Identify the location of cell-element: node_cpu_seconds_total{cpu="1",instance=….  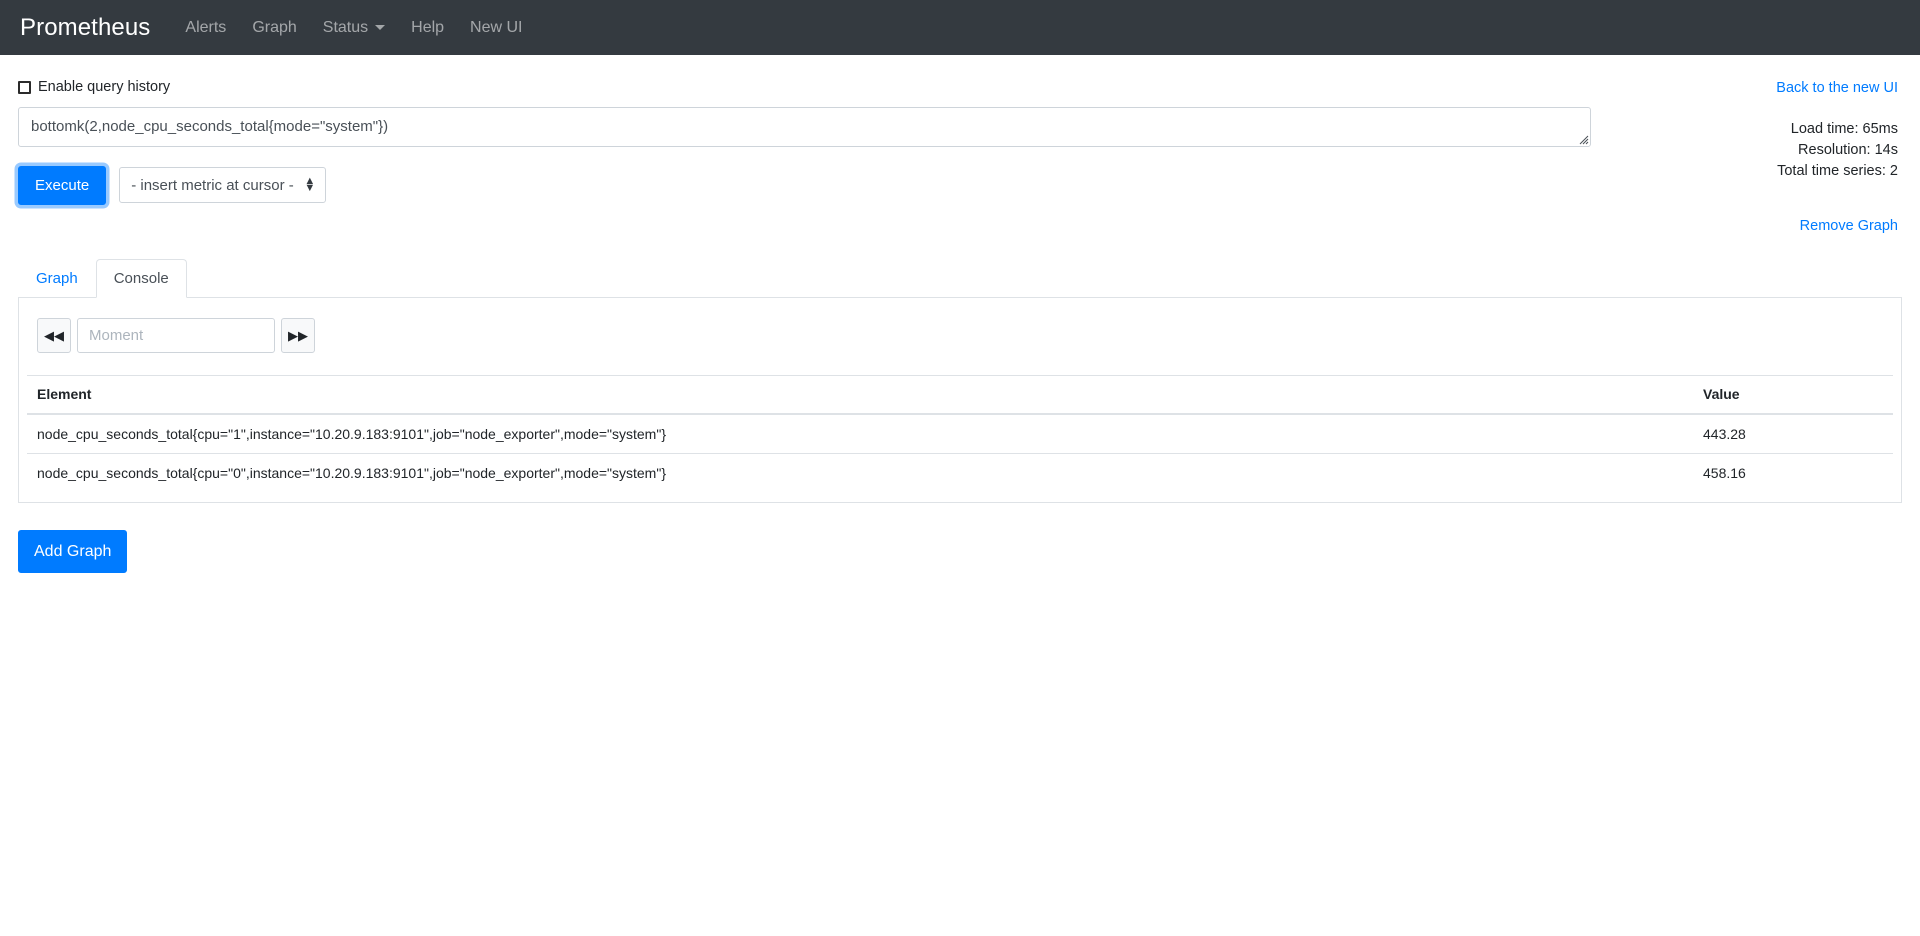
(860, 433).